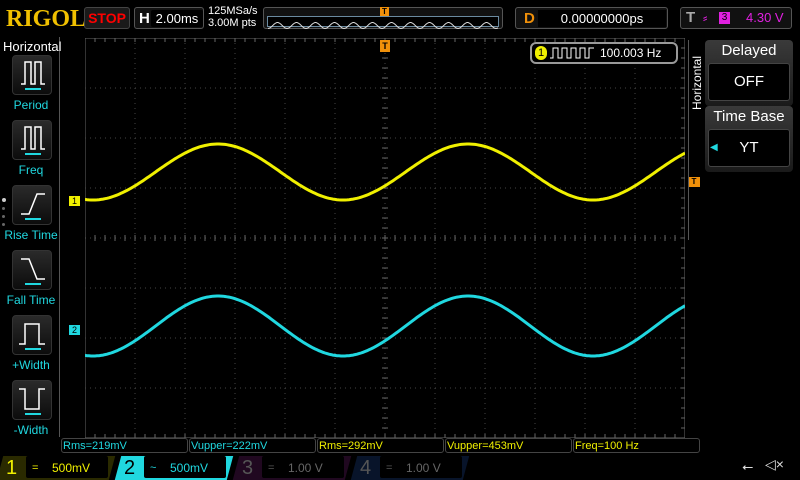  I want to click on measurement-item: Rms=292mV, so click(380, 445).